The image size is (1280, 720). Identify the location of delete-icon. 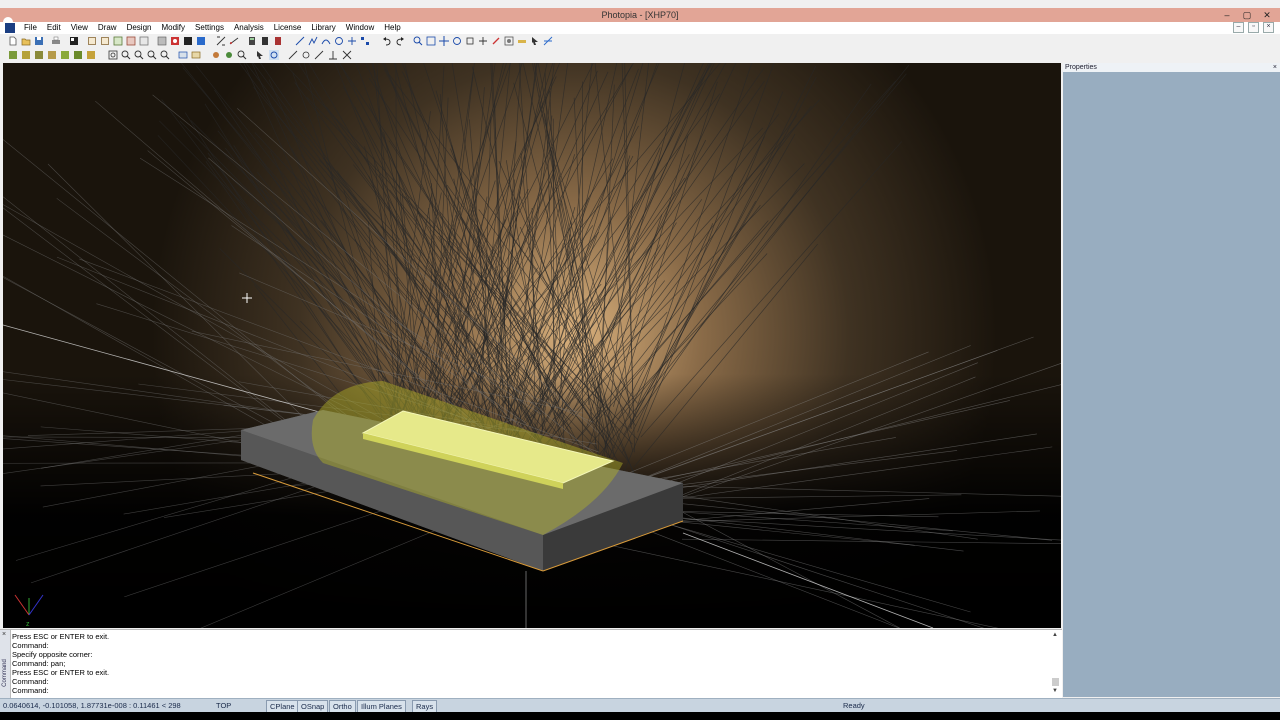
(347, 55).